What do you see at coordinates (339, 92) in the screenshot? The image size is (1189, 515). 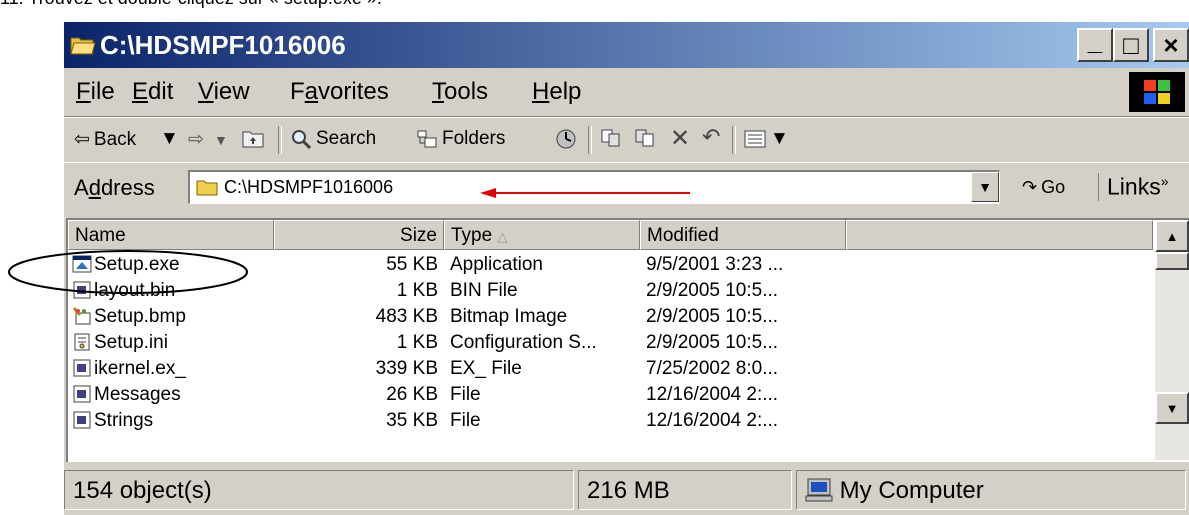 I see `menu-favorites: Favorites` at bounding box center [339, 92].